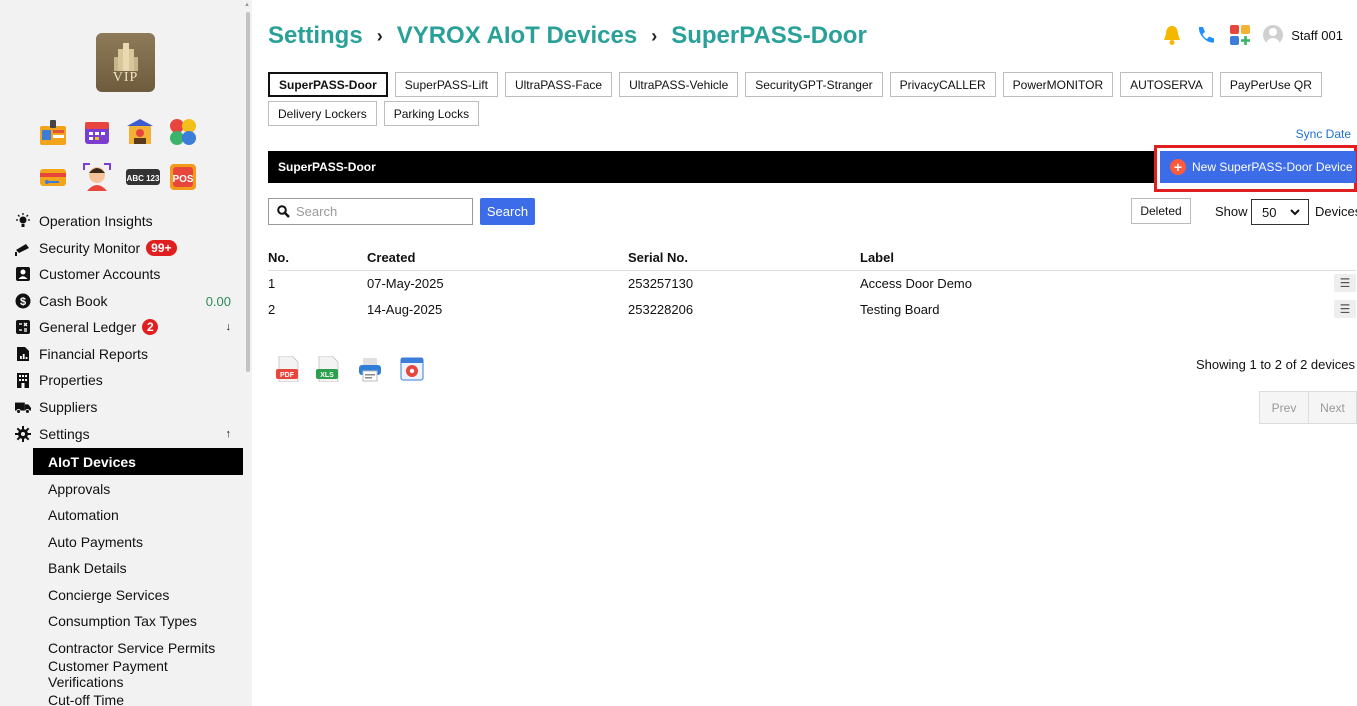  I want to click on plus-circle-icon: +, so click(1178, 167).